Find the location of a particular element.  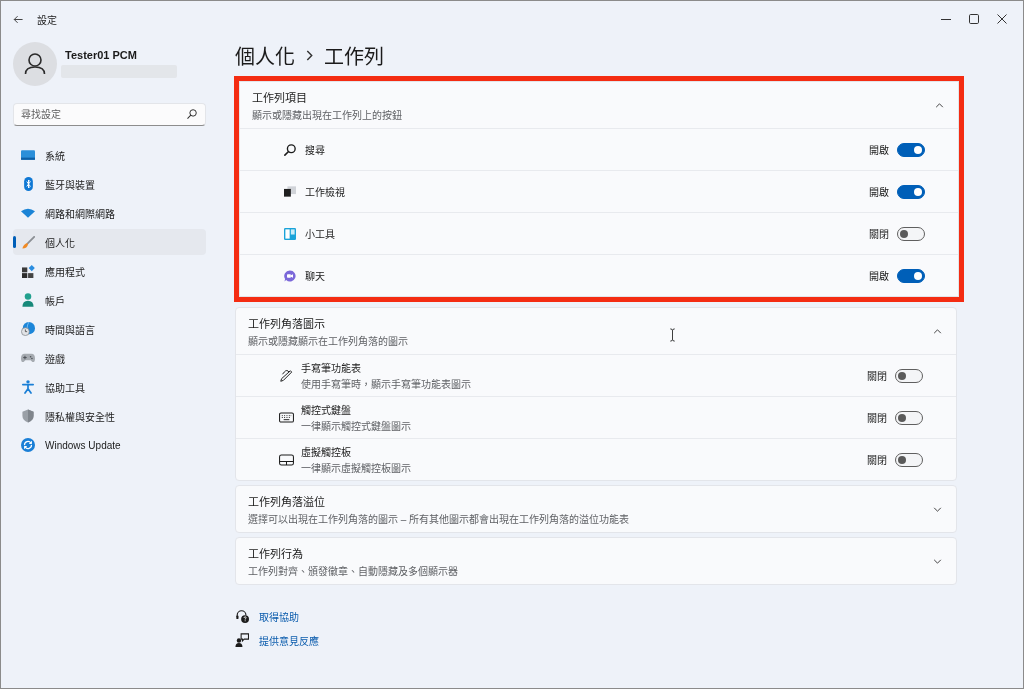

help-icon is located at coordinates (242, 616).